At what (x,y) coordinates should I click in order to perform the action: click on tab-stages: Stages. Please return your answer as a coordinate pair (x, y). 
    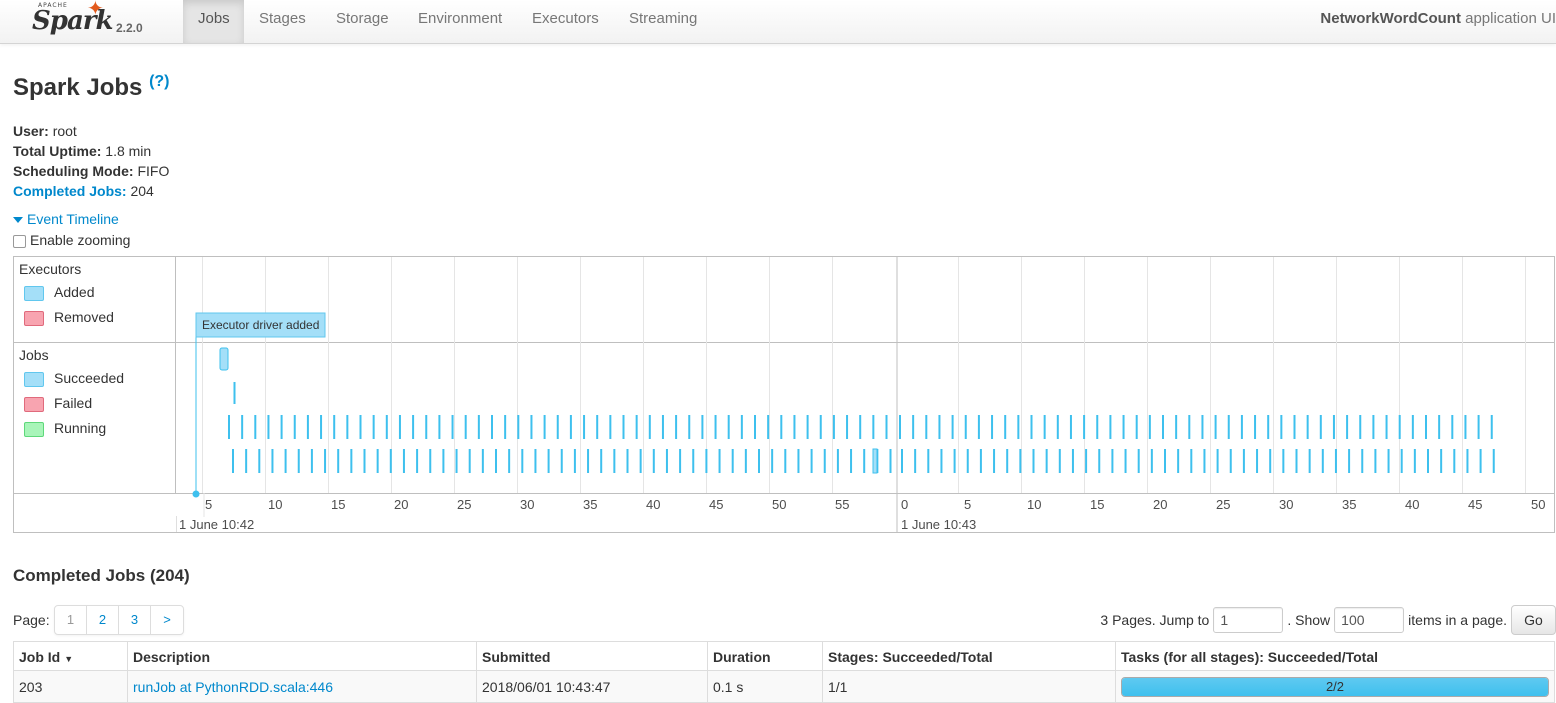
    Looking at the image, I should click on (282, 21).